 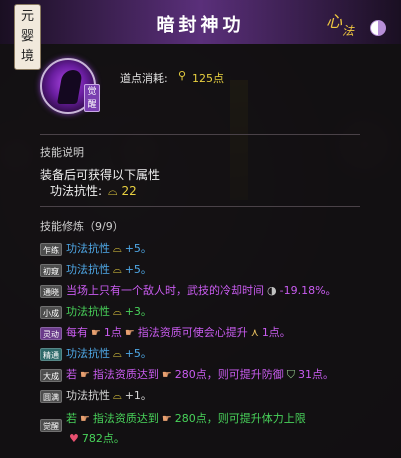 What do you see at coordinates (290, 374) in the screenshot?
I see `shield-icon: ⛉` at bounding box center [290, 374].